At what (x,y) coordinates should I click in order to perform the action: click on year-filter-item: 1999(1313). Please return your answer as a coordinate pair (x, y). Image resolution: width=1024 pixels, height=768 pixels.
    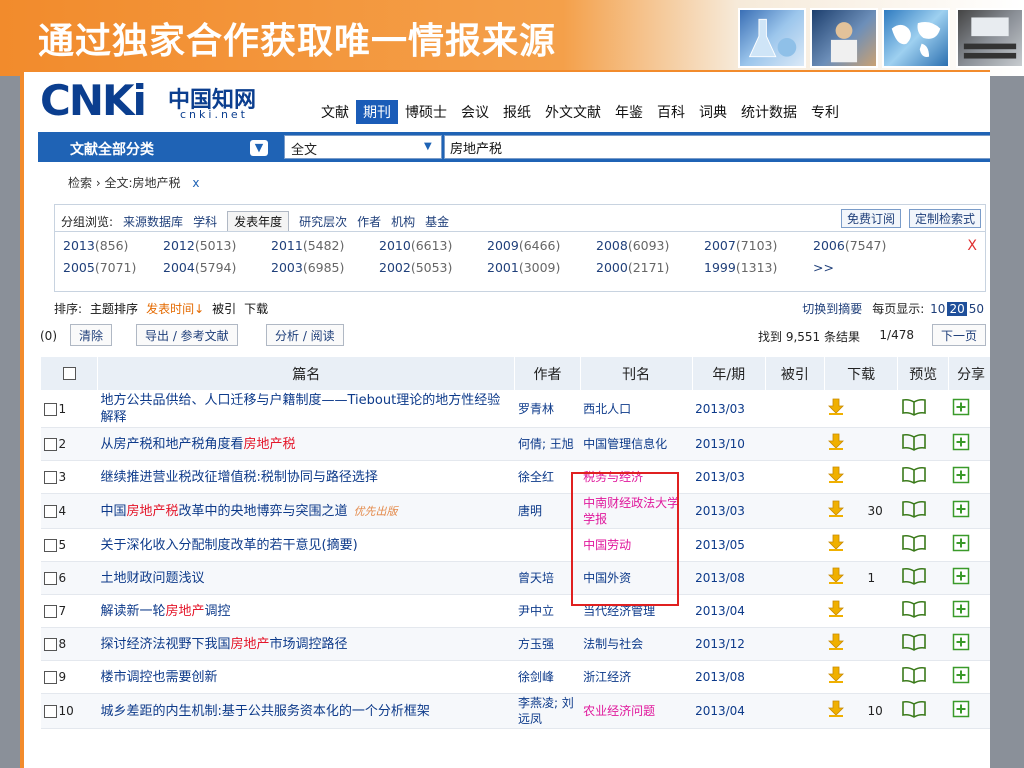
    Looking at the image, I should click on (740, 267).